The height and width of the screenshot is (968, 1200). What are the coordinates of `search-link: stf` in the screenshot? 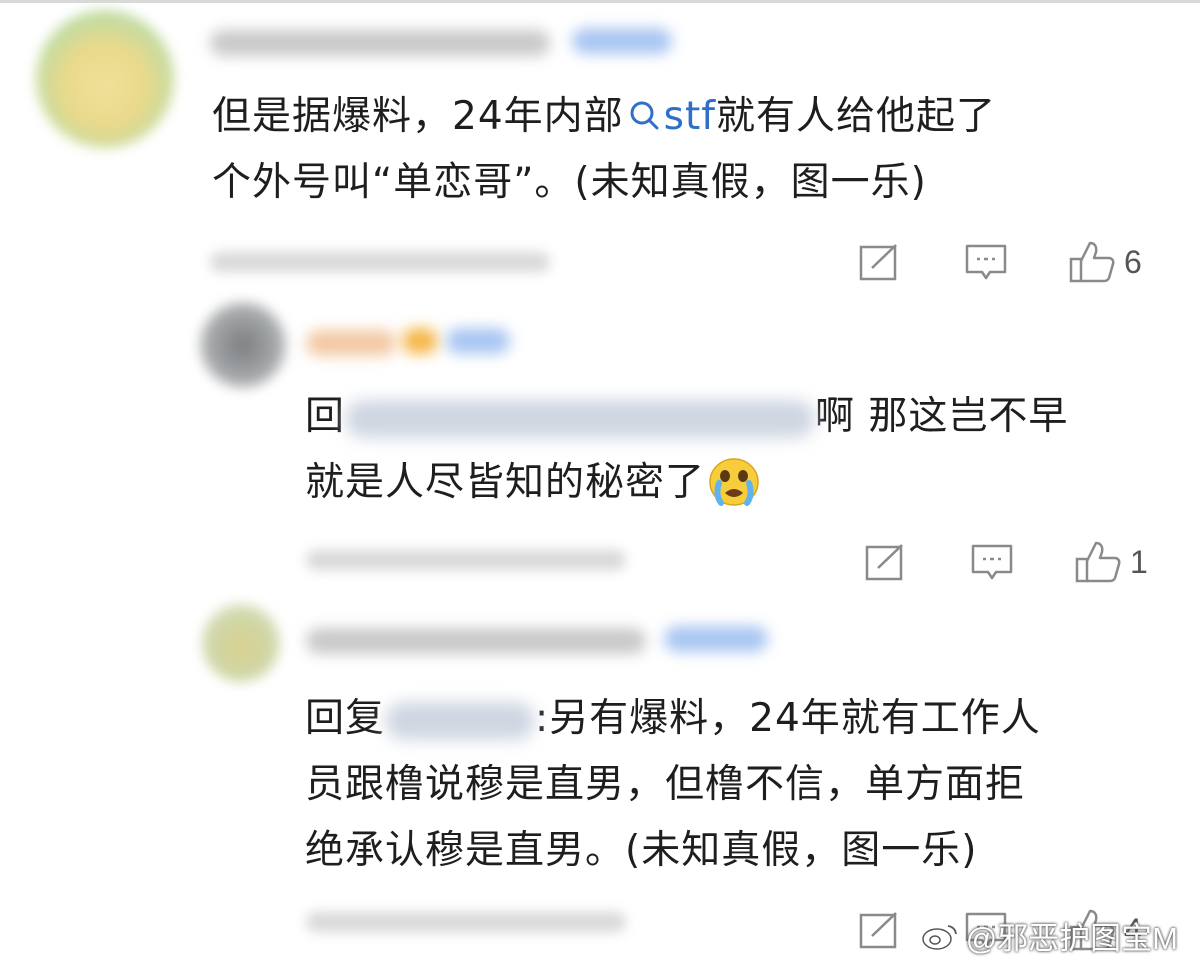 It's located at (670, 116).